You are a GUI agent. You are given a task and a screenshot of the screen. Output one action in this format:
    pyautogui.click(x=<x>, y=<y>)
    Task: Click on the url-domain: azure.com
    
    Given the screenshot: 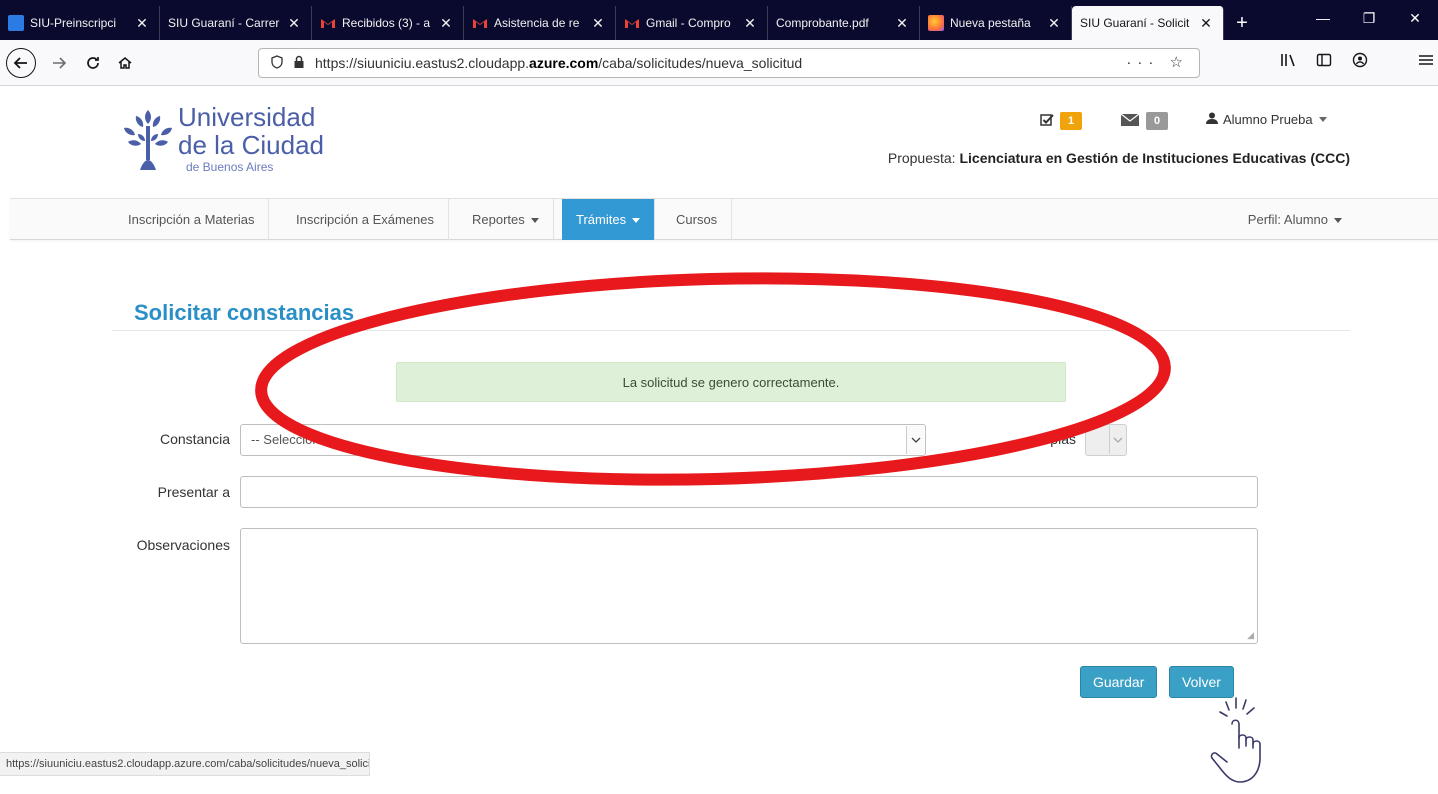 What is the action you would take?
    pyautogui.click(x=564, y=63)
    